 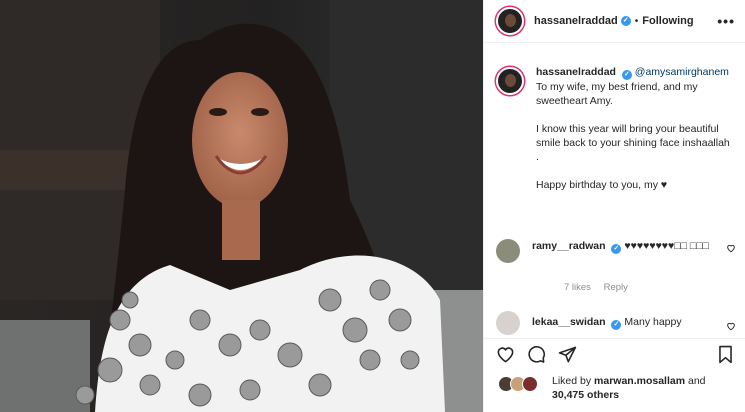 I want to click on author-avatar, so click(x=510, y=21).